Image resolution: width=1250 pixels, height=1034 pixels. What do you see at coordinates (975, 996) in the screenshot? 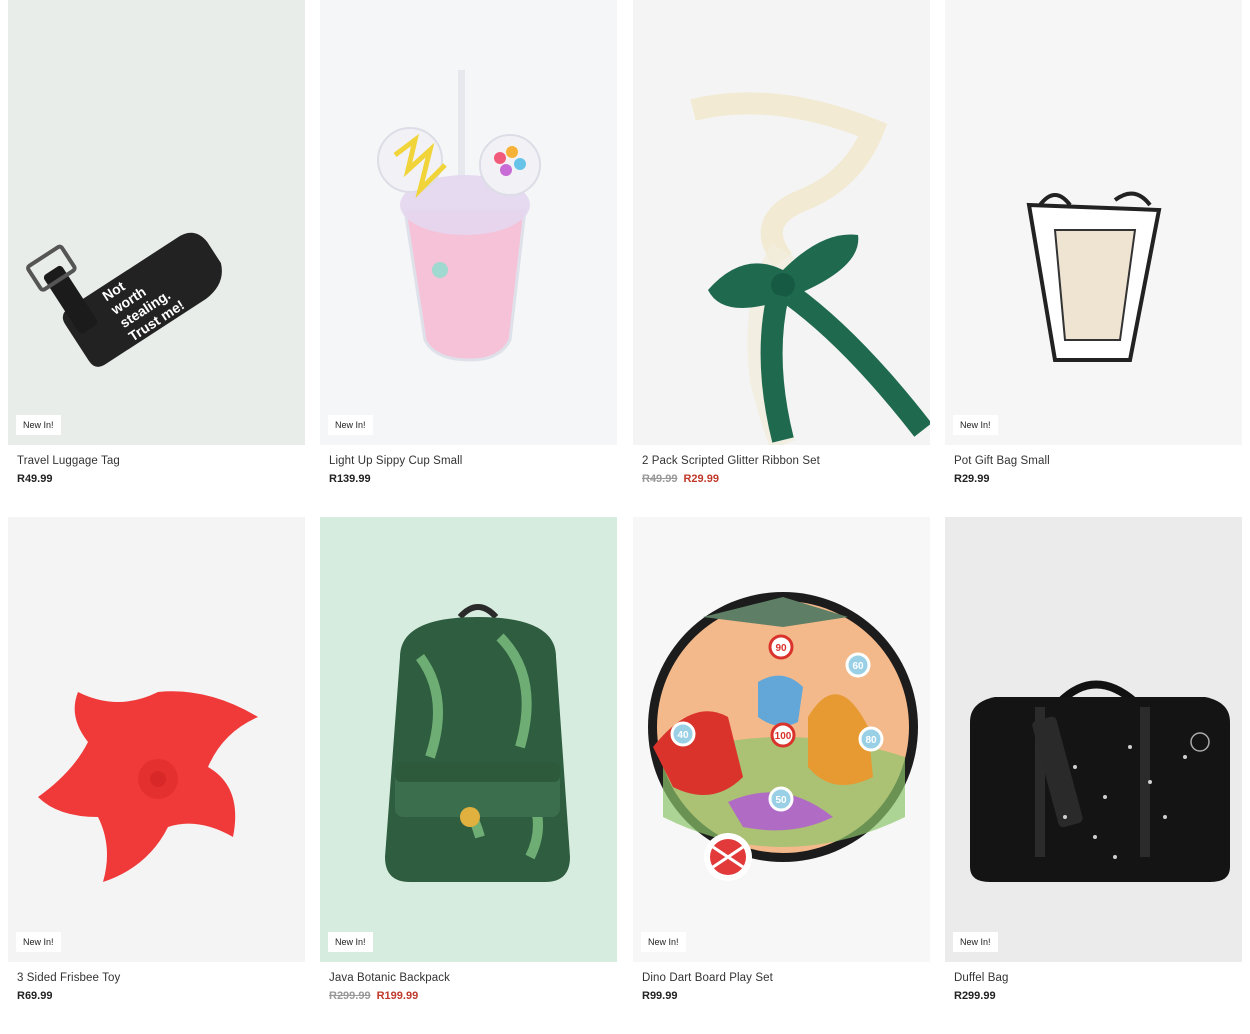
I see `product-price: R299.99` at bounding box center [975, 996].